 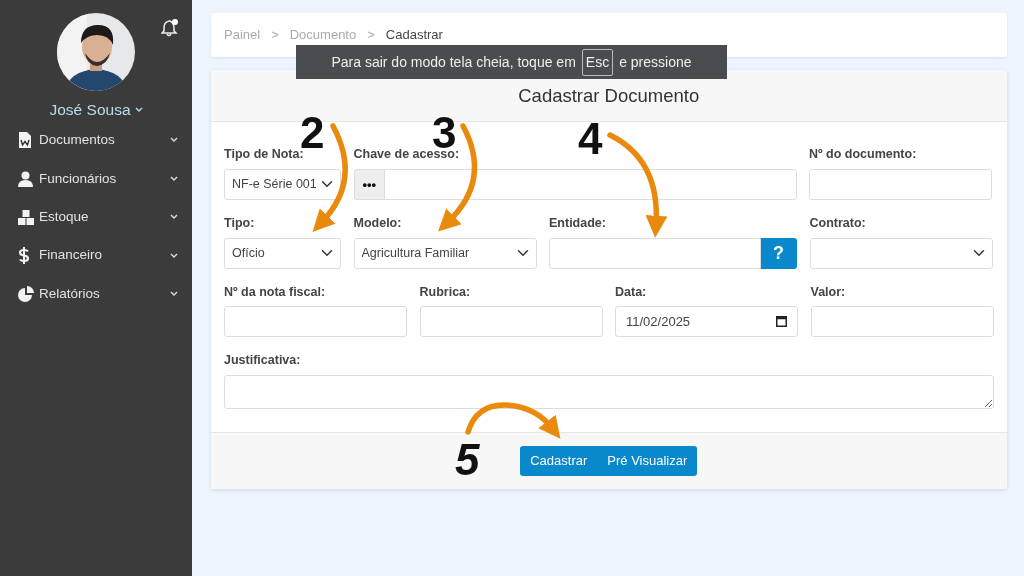 I want to click on notification-bell-icon, so click(x=170, y=28).